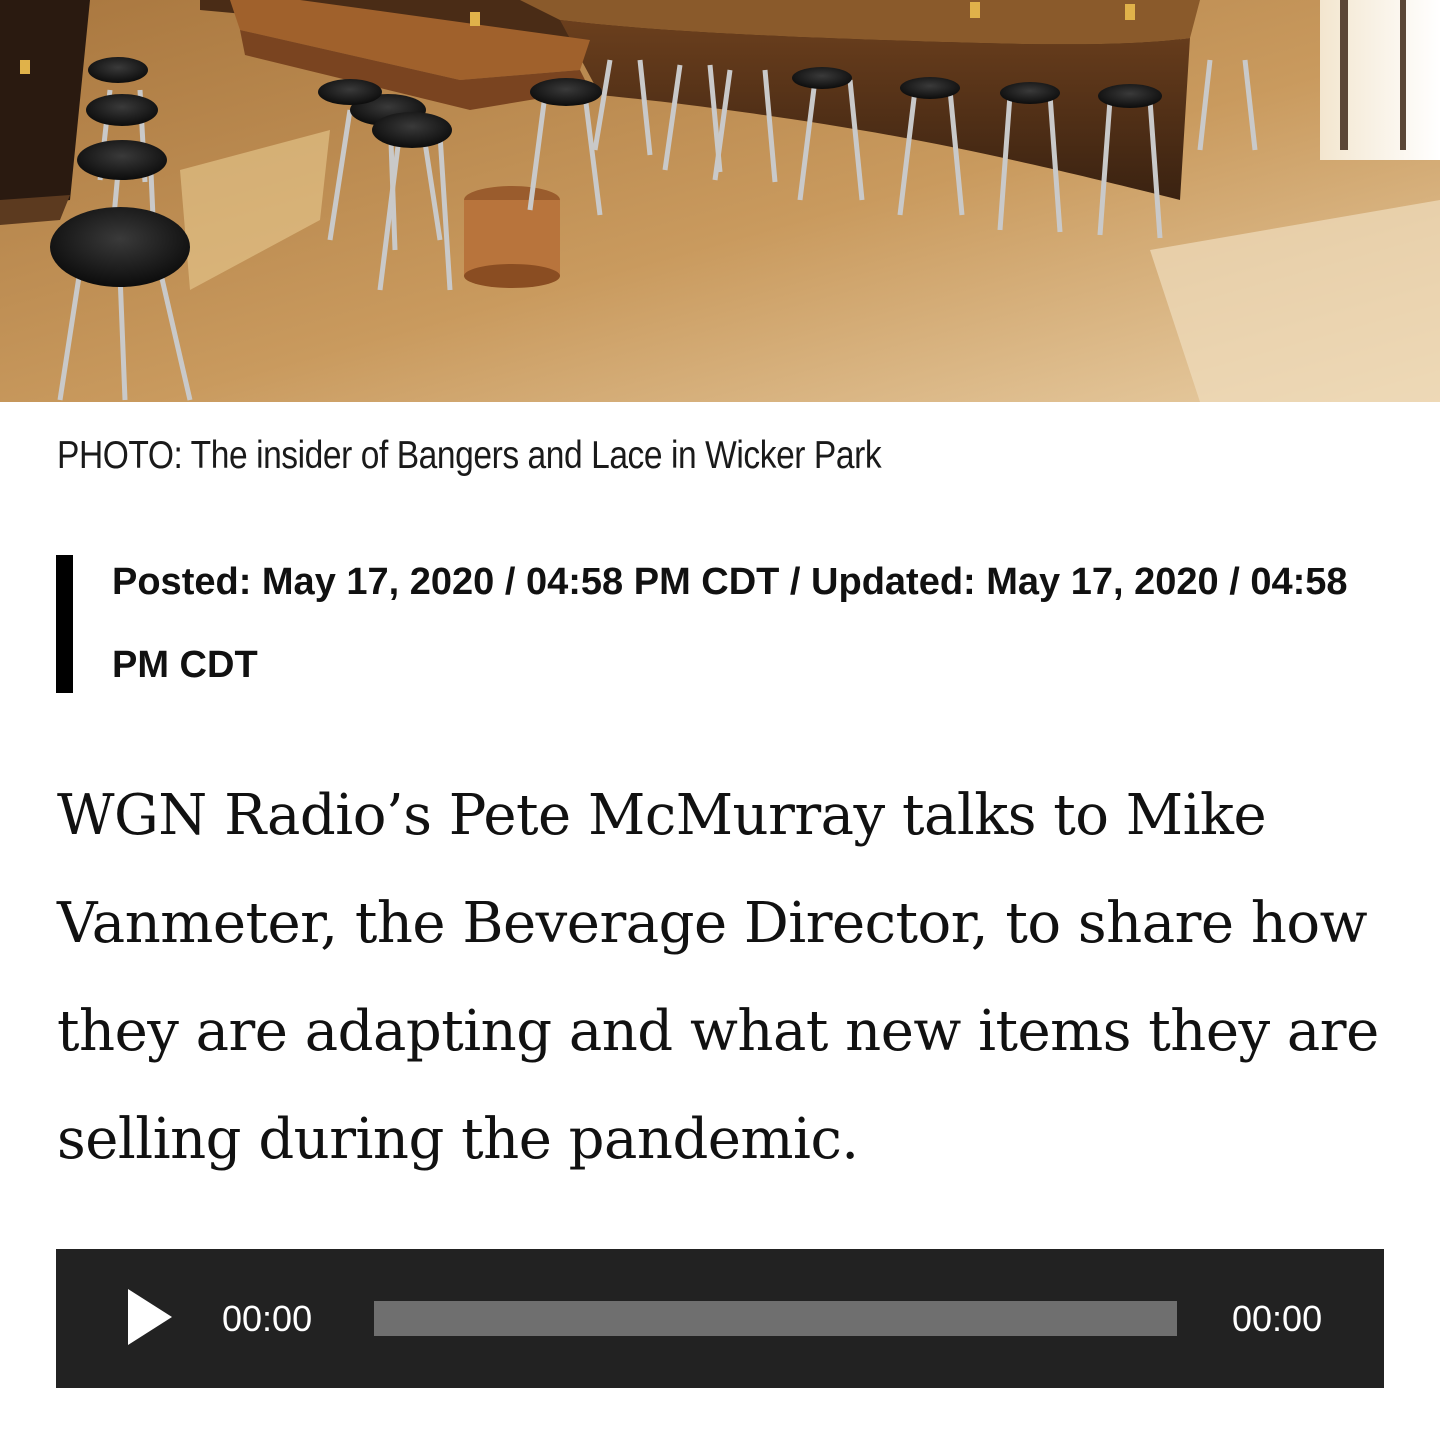 This screenshot has width=1440, height=1439. I want to click on audio-player: 00:00 00:00, so click(720, 1318).